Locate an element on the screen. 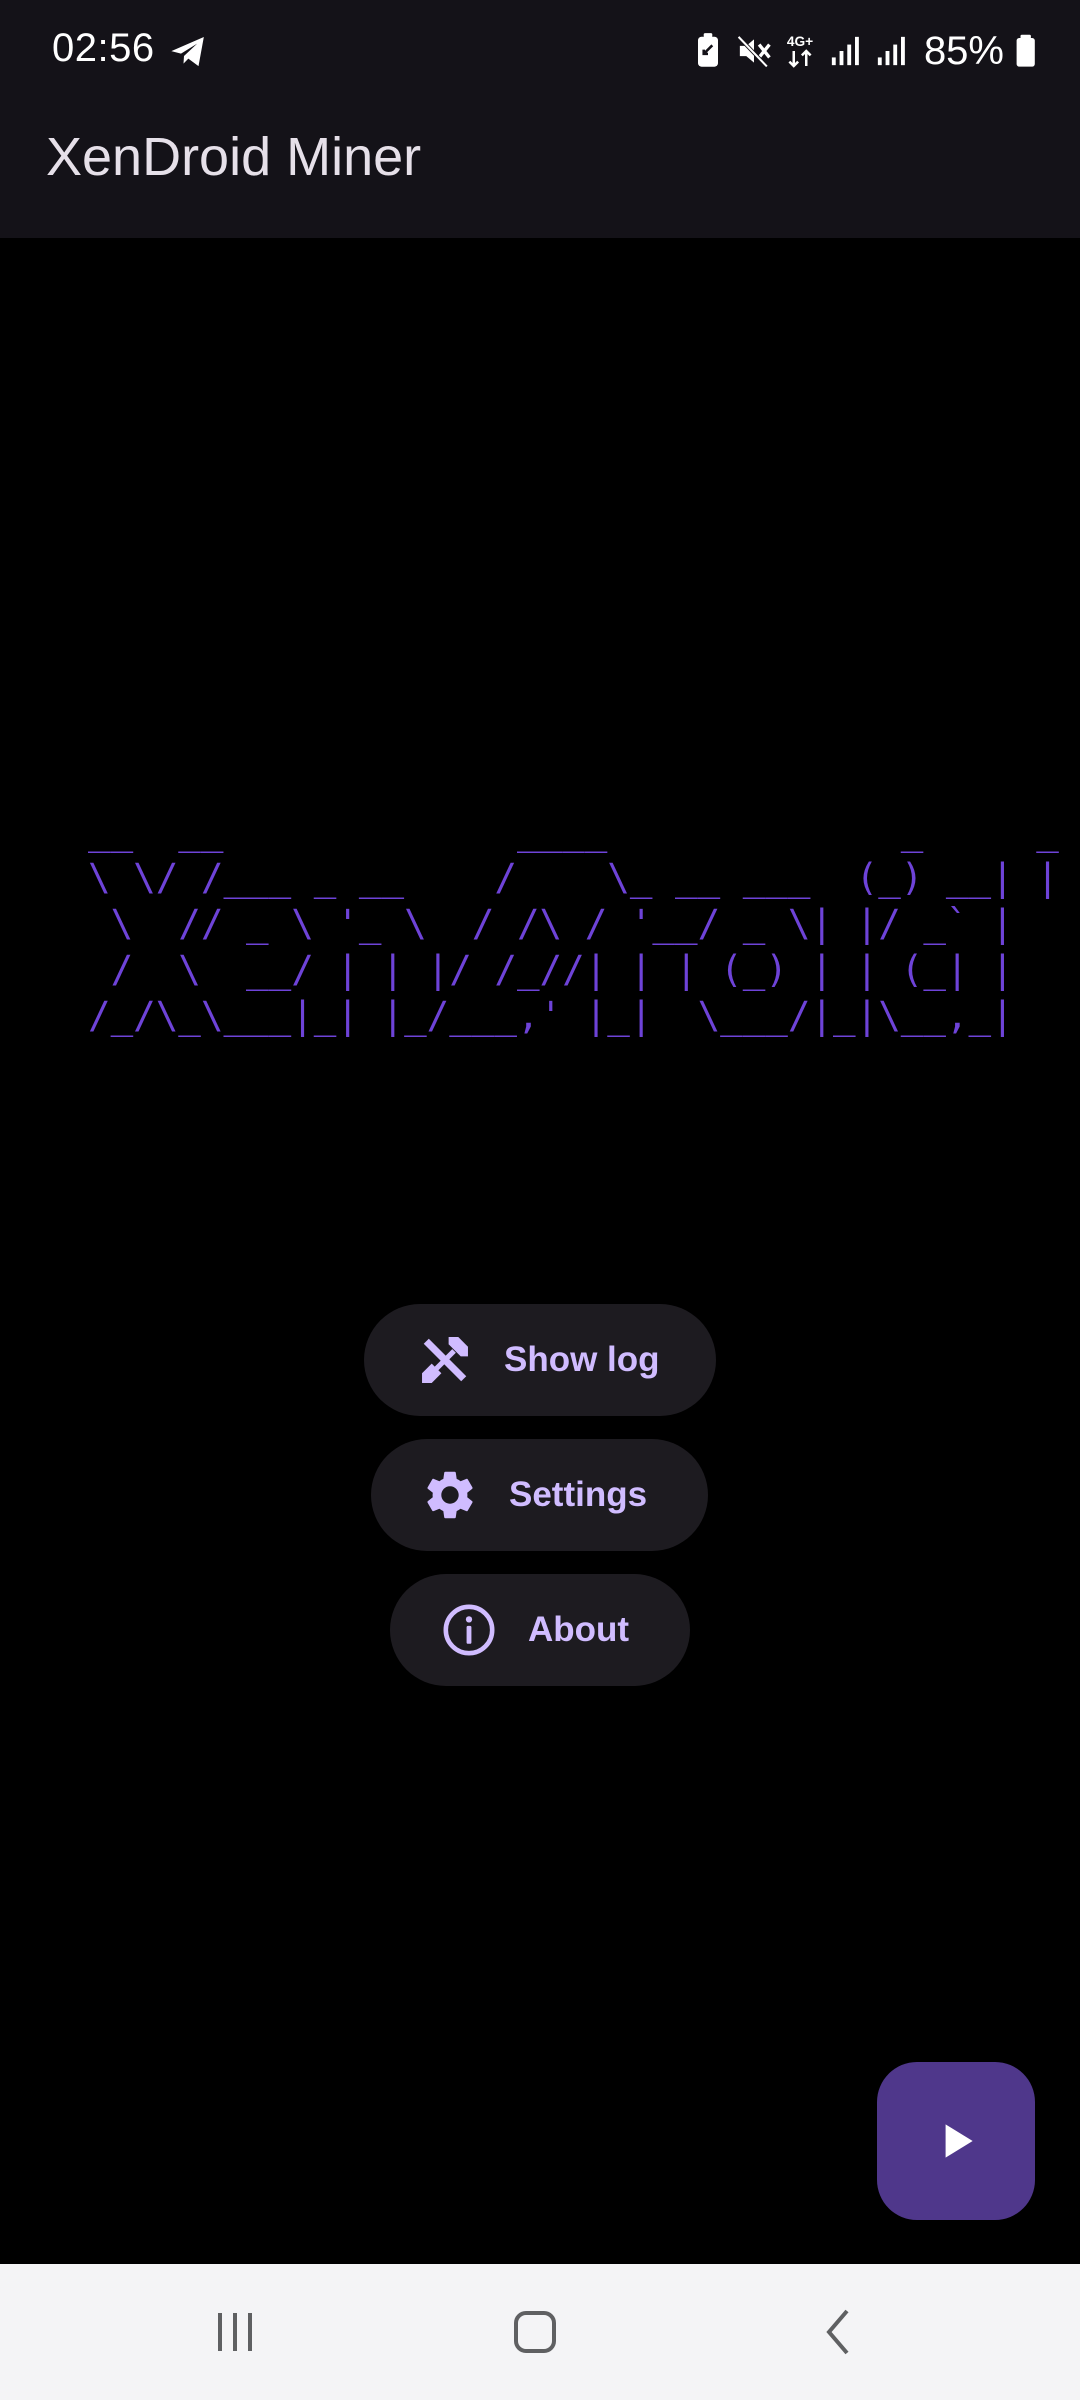  status-time: 02:56 is located at coordinates (103, 48).